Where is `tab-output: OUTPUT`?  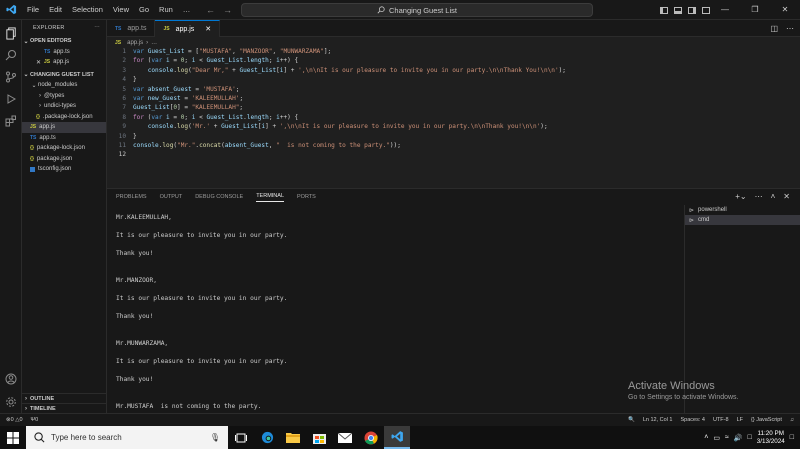 tab-output: OUTPUT is located at coordinates (171, 197).